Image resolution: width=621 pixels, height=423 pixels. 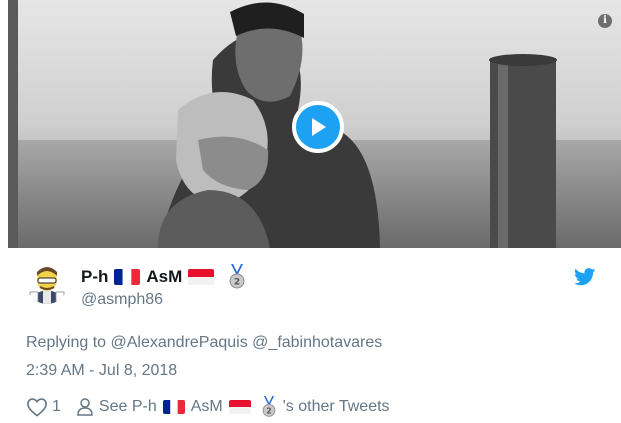 I want to click on like-count: 1, so click(x=56, y=406).